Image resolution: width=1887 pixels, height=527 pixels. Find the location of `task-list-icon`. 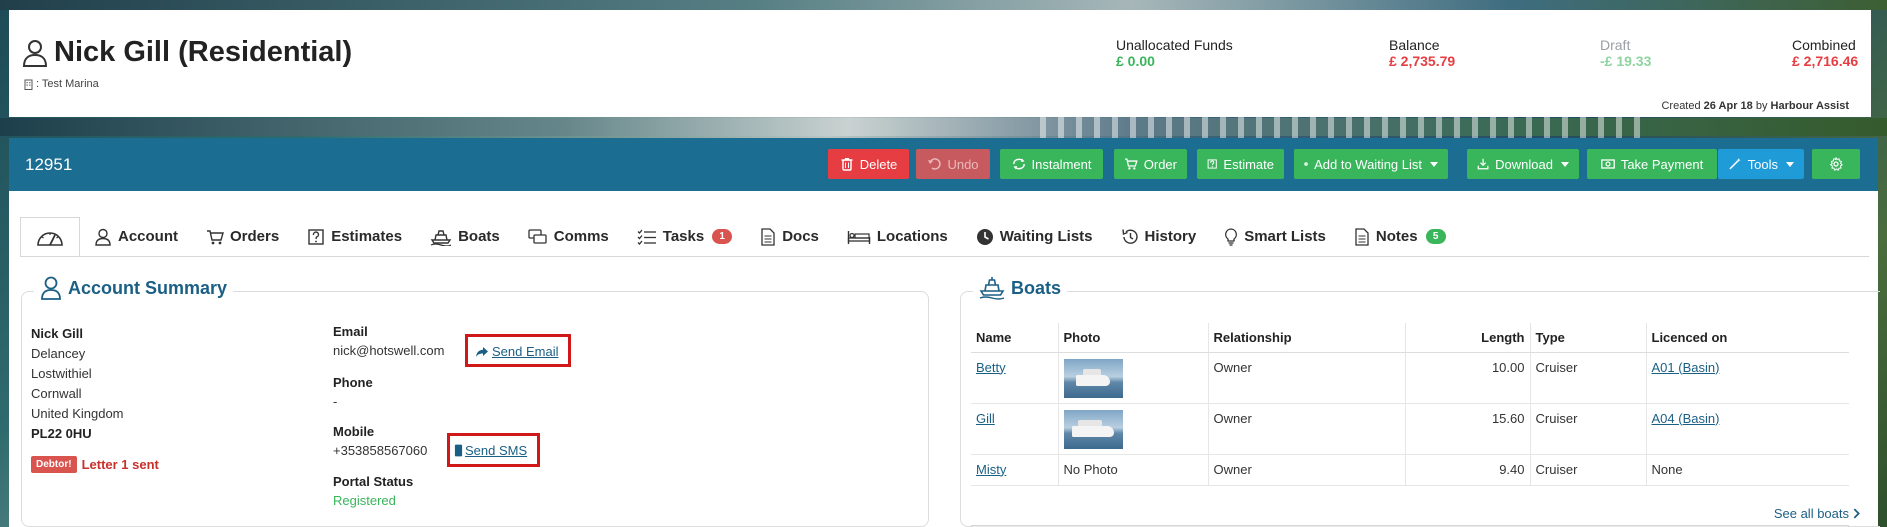

task-list-icon is located at coordinates (646, 237).